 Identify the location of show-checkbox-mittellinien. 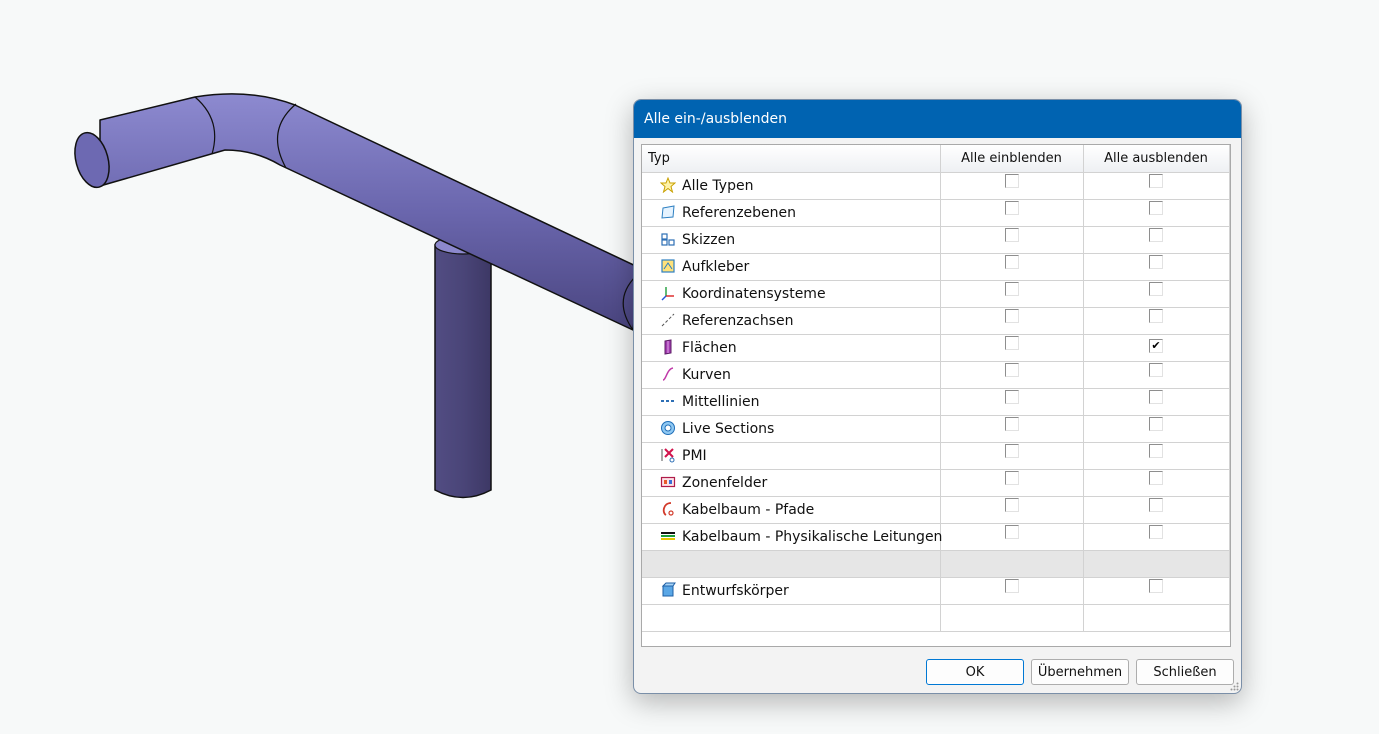
(1011, 396).